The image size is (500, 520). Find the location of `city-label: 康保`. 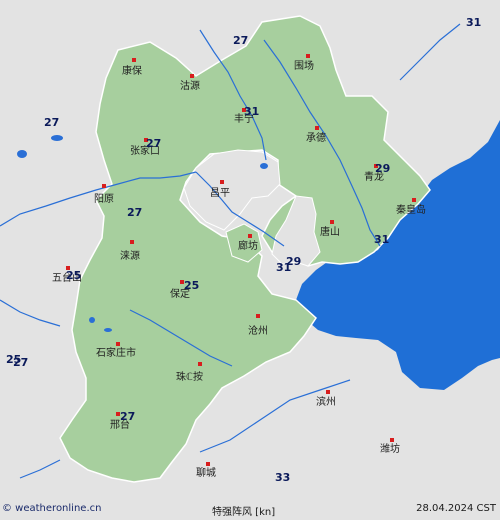

city-label: 康保 is located at coordinates (132, 70).